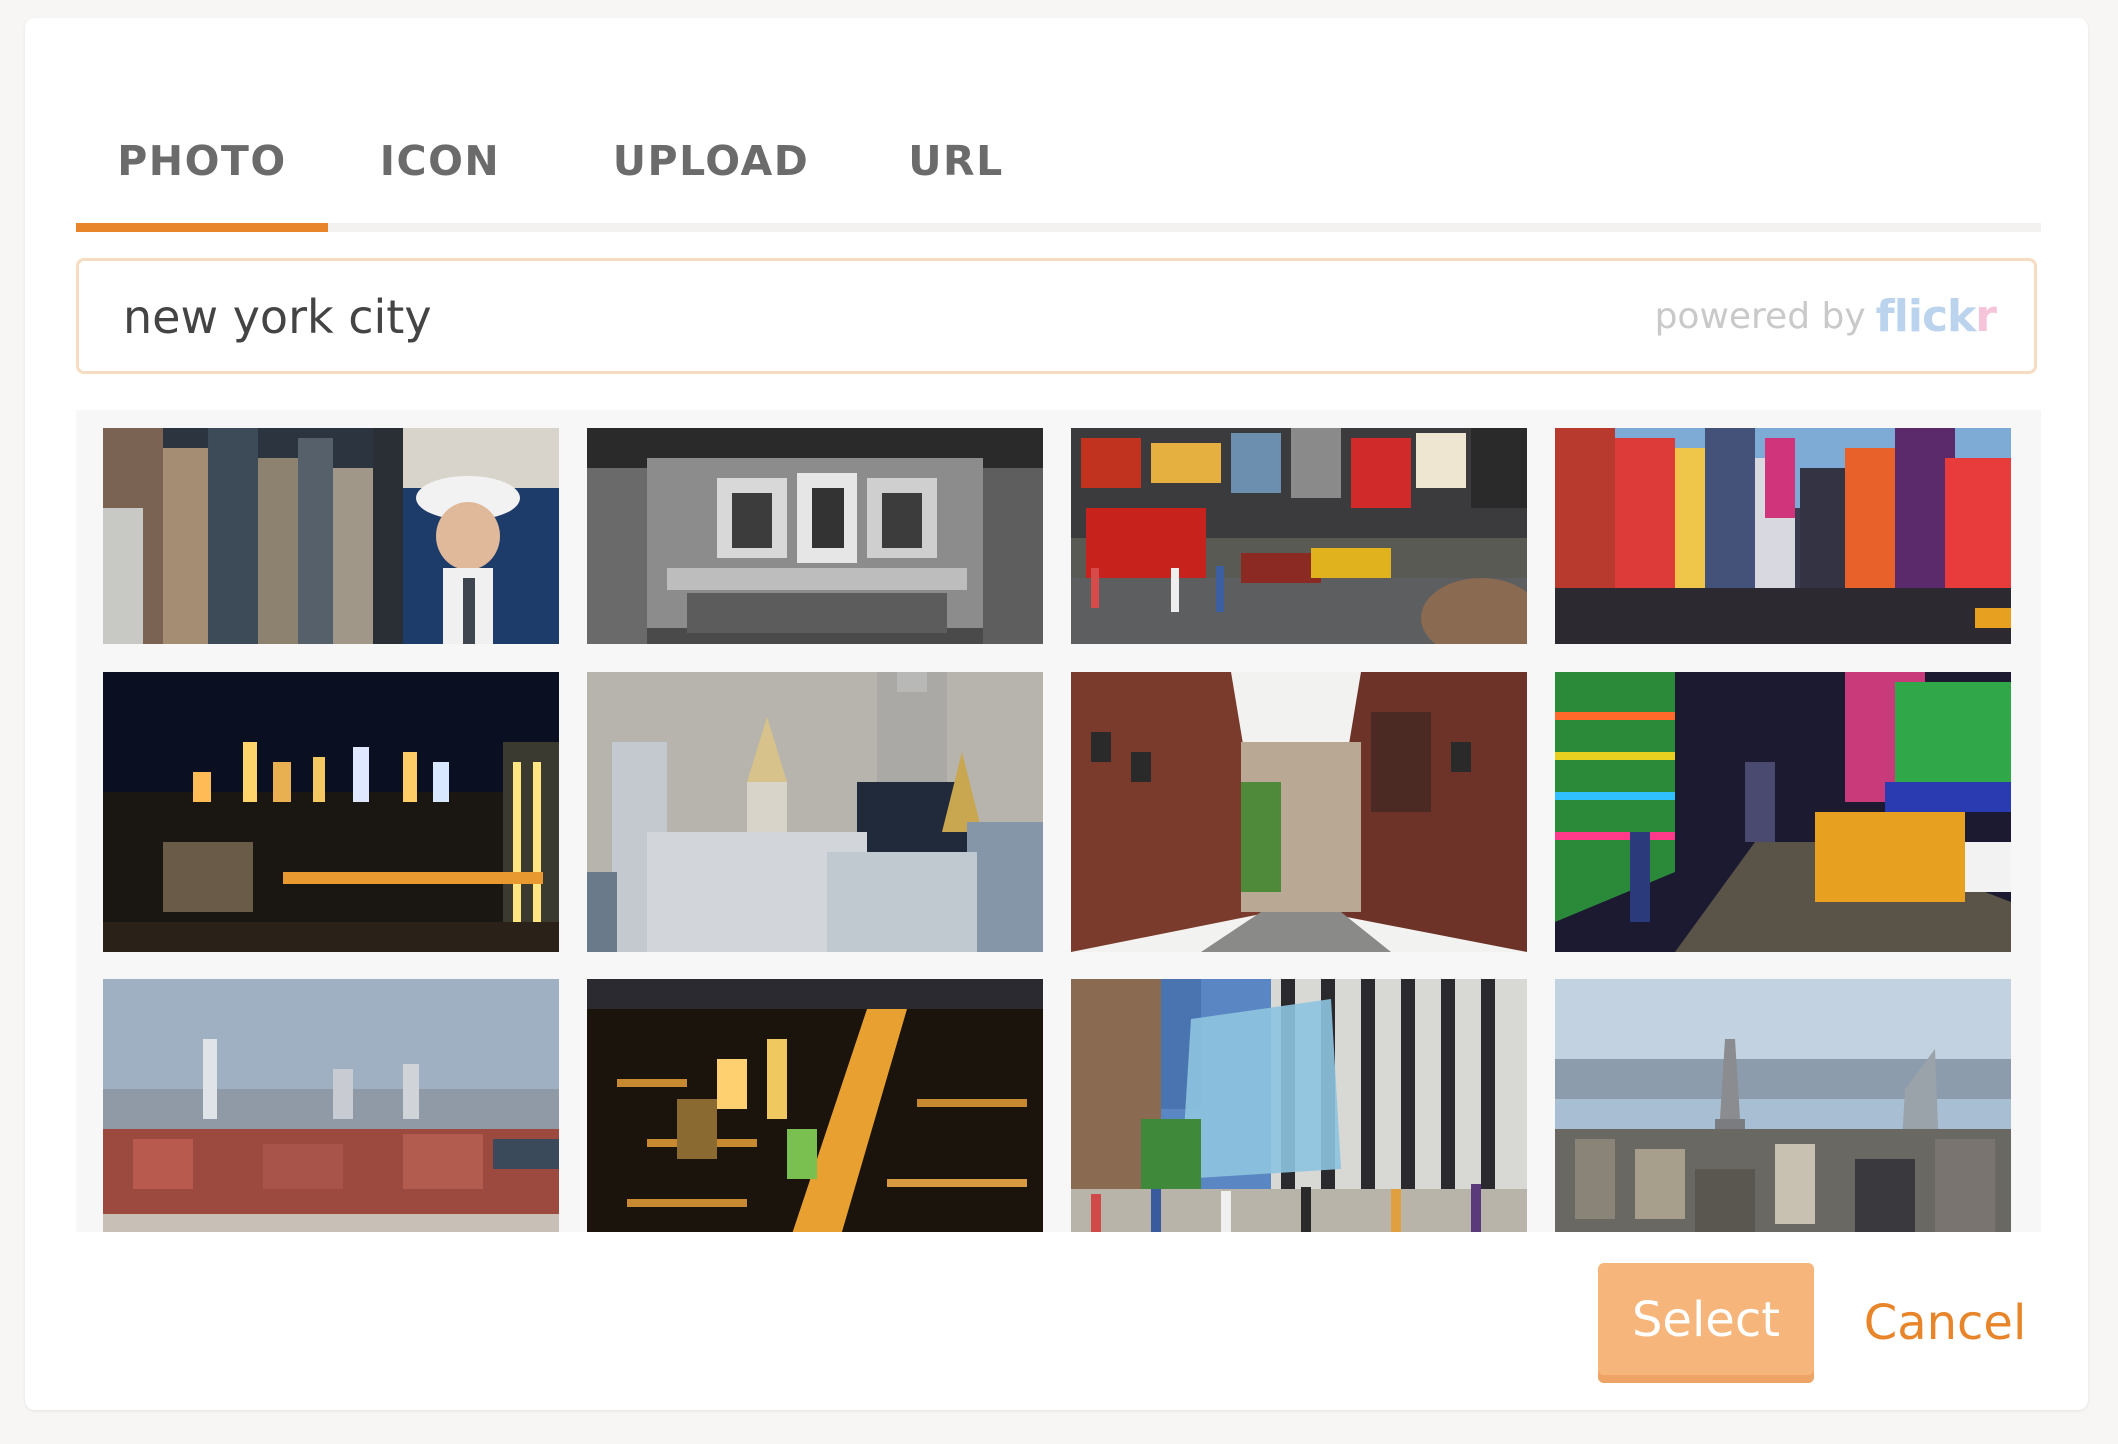 This screenshot has width=2118, height=1444. I want to click on tab-photo: PHOTO, so click(202, 165).